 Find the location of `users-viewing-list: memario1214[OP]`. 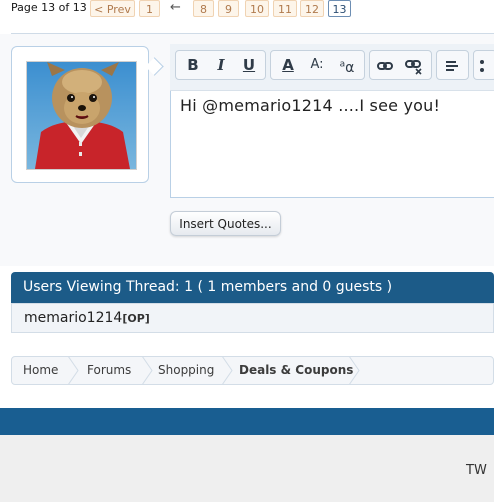

users-viewing-list: memario1214[OP] is located at coordinates (252, 318).